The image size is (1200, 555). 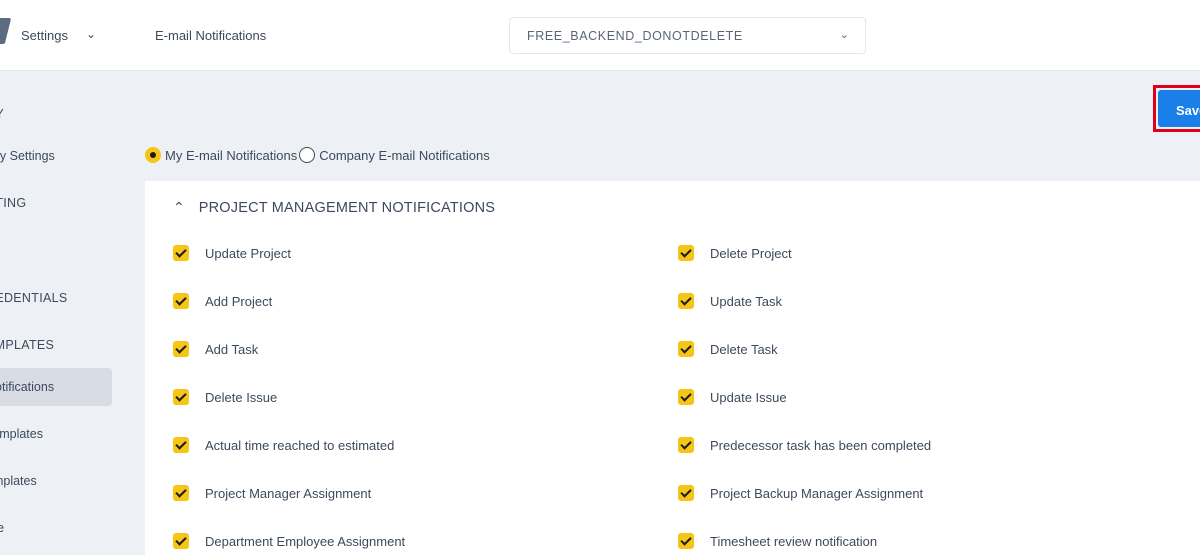 What do you see at coordinates (307, 155) in the screenshot?
I see `radio-company-notifications` at bounding box center [307, 155].